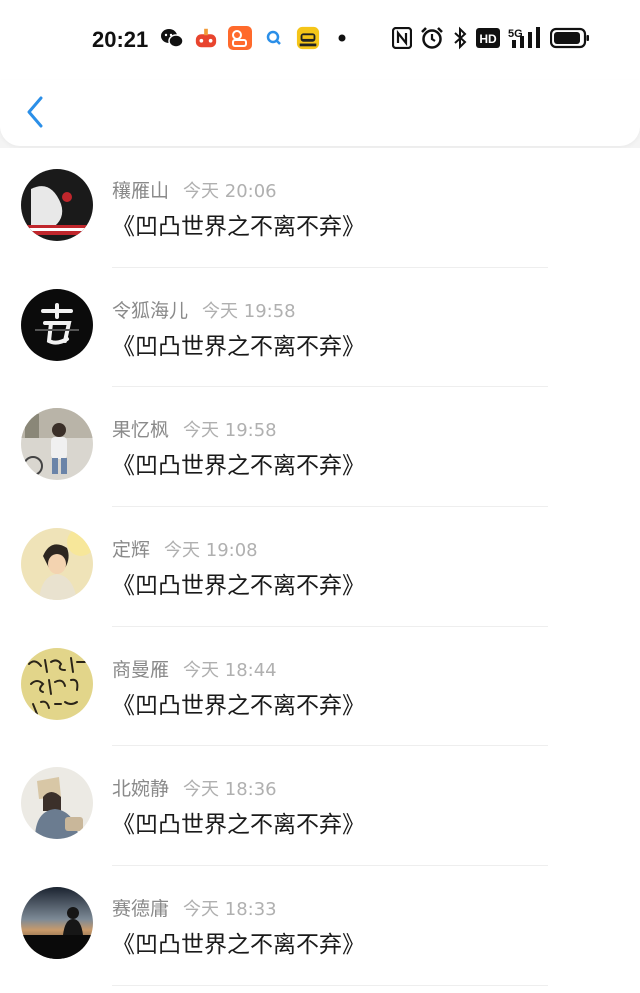 This screenshot has width=640, height=993. What do you see at coordinates (320, 328) in the screenshot?
I see `list-item: 令狐海儿 今天 19:58 《凹凸世界之不离不弃》` at bounding box center [320, 328].